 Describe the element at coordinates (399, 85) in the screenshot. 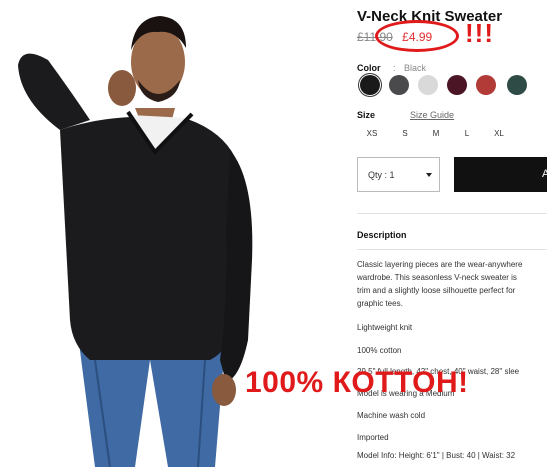

I see `swatch-charcoal` at that location.